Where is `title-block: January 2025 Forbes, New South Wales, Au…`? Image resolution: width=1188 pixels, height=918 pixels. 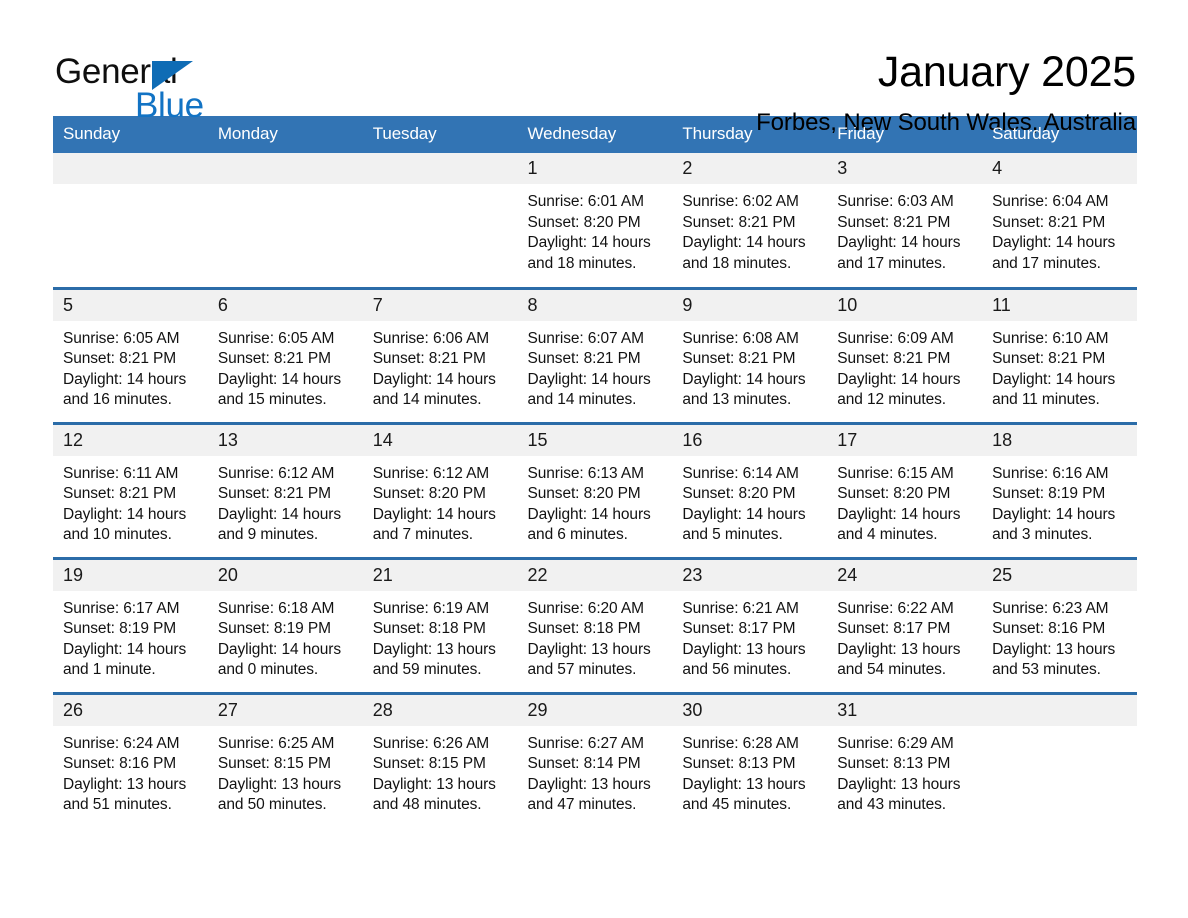 title-block: January 2025 Forbes, New South Wales, Au… is located at coordinates (946, 92).